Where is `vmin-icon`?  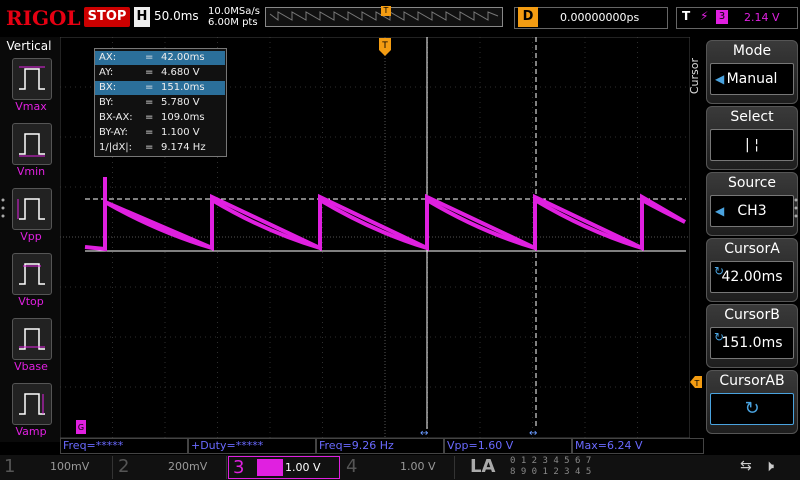
vmin-icon is located at coordinates (32, 145).